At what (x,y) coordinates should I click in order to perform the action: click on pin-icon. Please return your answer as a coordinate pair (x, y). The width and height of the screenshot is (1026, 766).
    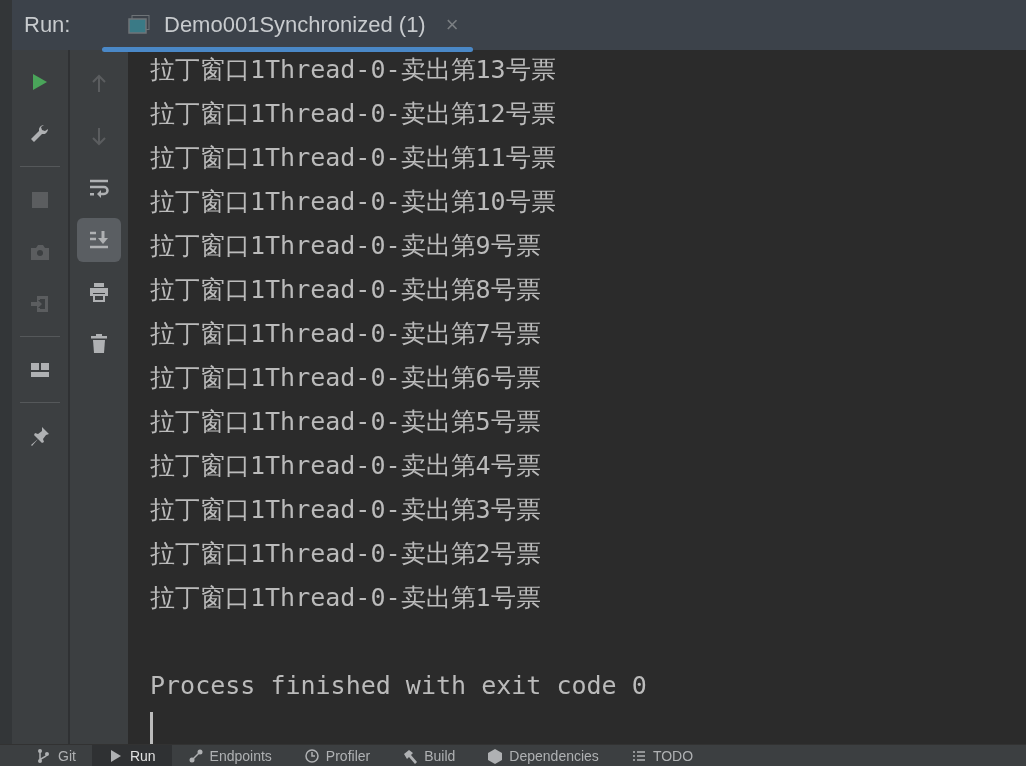
    Looking at the image, I should click on (40, 436).